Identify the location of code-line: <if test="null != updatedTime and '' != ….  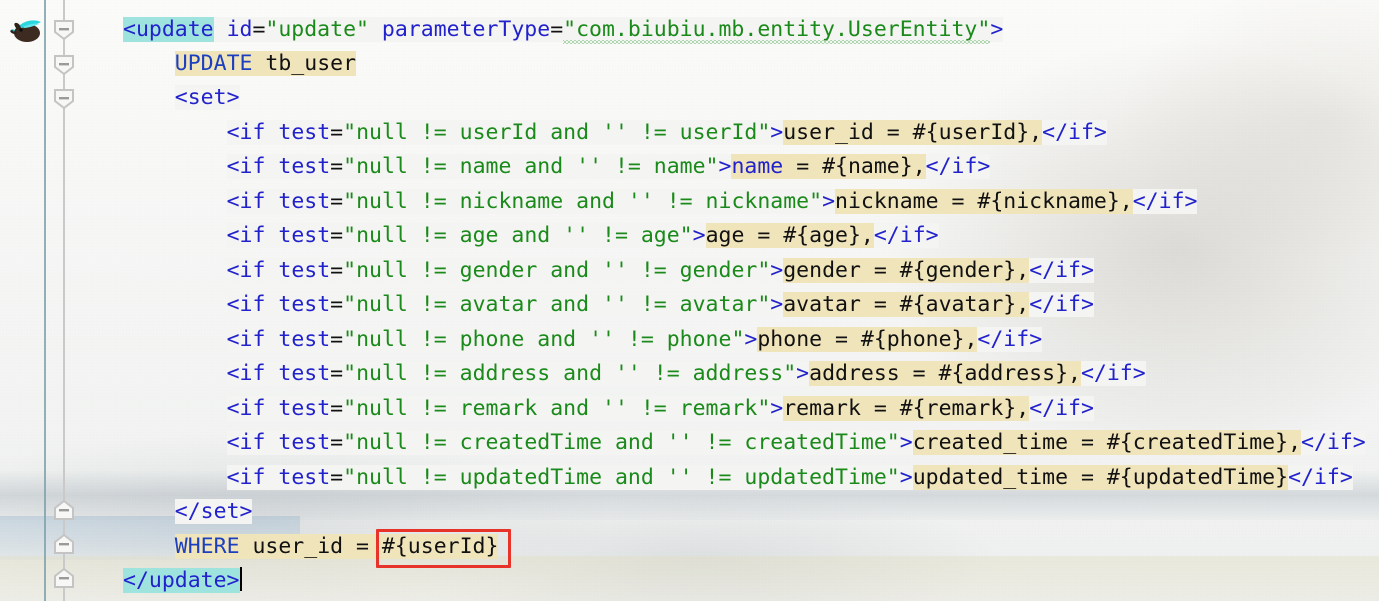
(789, 478).